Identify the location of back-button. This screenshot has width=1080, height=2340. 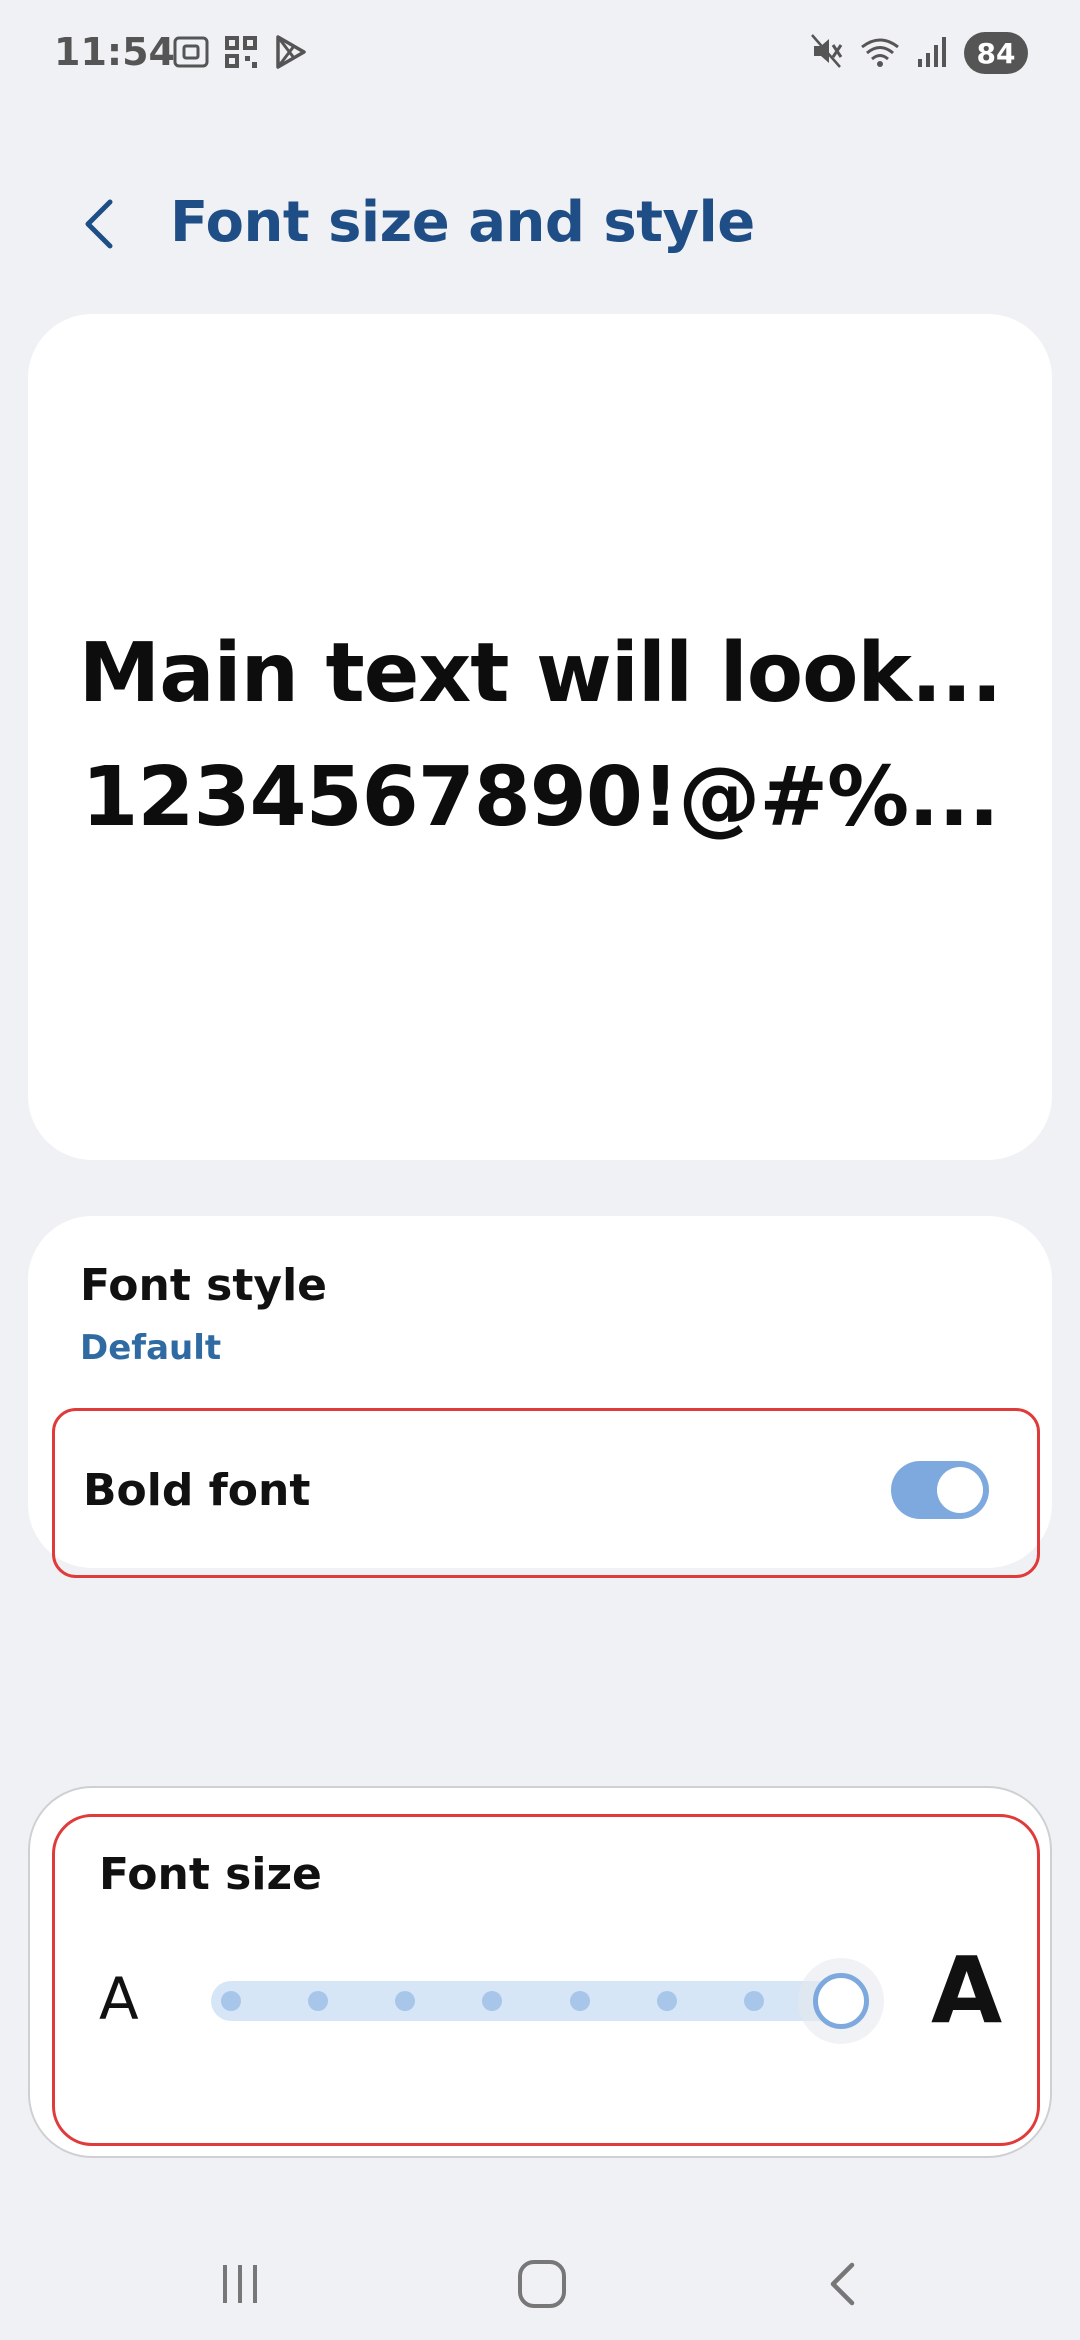
(102, 224).